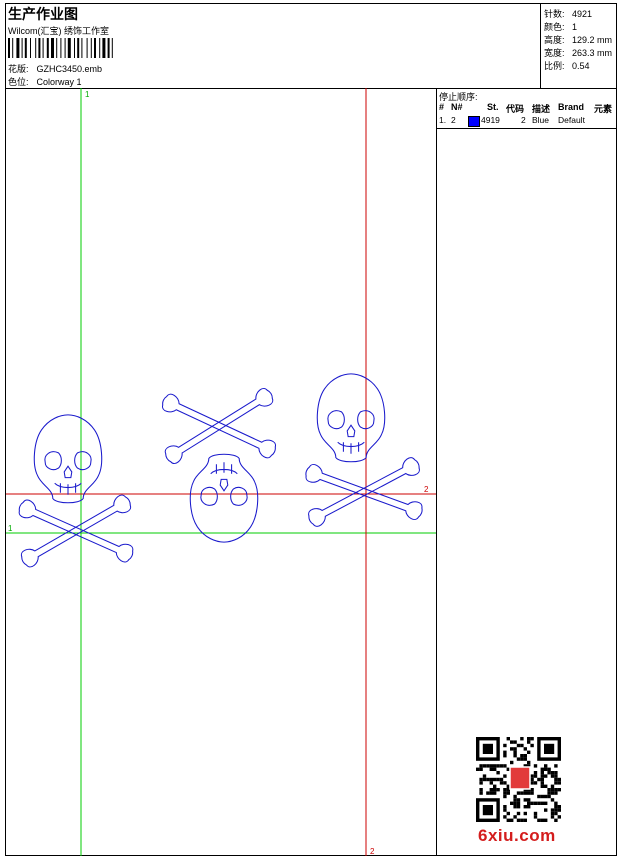 The height and width of the screenshot is (860, 620). Describe the element at coordinates (59, 82) in the screenshot. I see `colorway-value: Colorway 1` at that location.